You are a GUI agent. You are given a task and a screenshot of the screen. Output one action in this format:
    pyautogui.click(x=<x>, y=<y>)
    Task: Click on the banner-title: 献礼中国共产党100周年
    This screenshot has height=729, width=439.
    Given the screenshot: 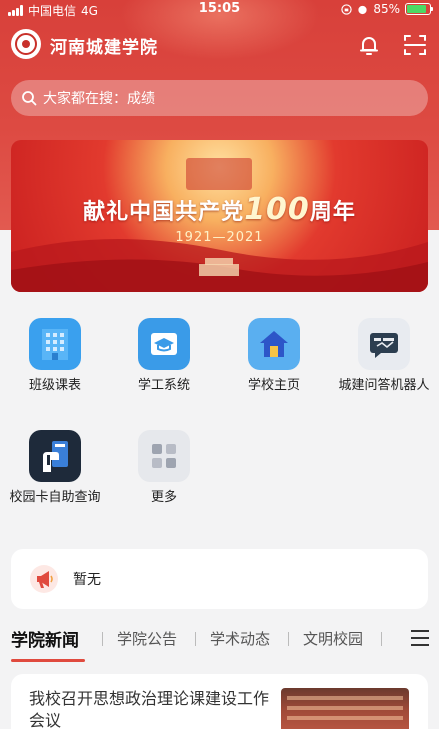 What is the action you would take?
    pyautogui.click(x=219, y=209)
    